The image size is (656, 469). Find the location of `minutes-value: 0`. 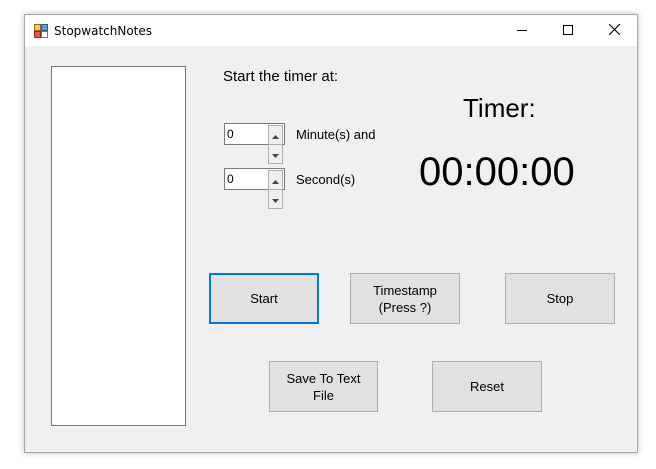

minutes-value: 0 is located at coordinates (230, 134).